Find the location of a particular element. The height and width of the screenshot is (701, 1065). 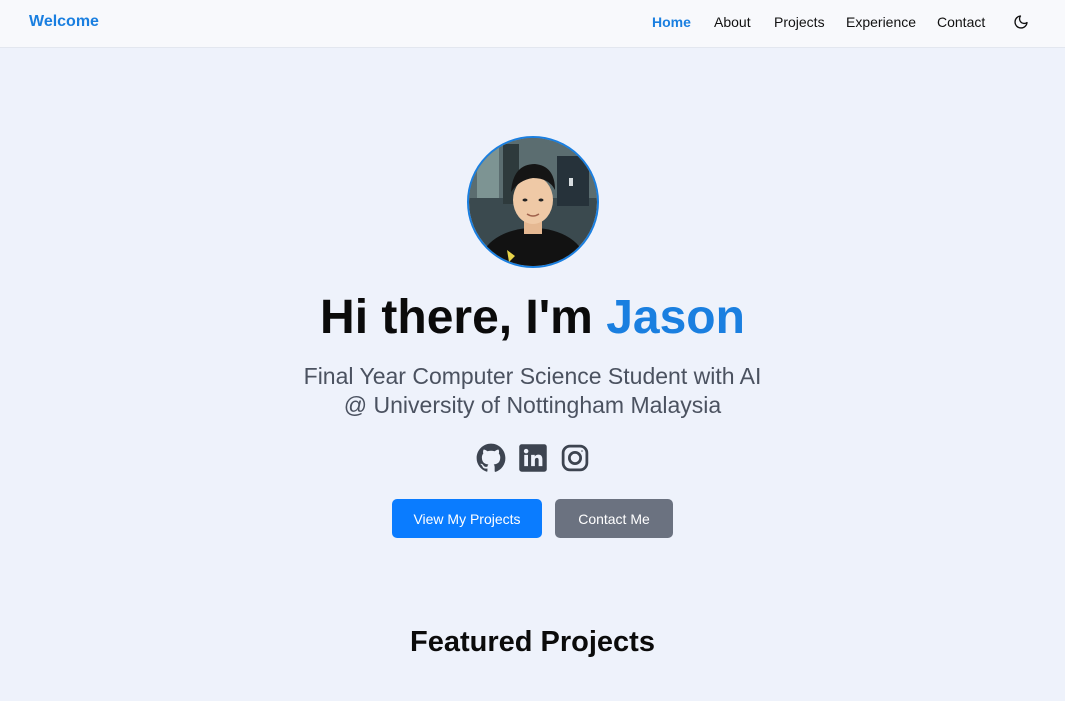

hero-title: Hi there, I'm Jason is located at coordinates (532, 317).